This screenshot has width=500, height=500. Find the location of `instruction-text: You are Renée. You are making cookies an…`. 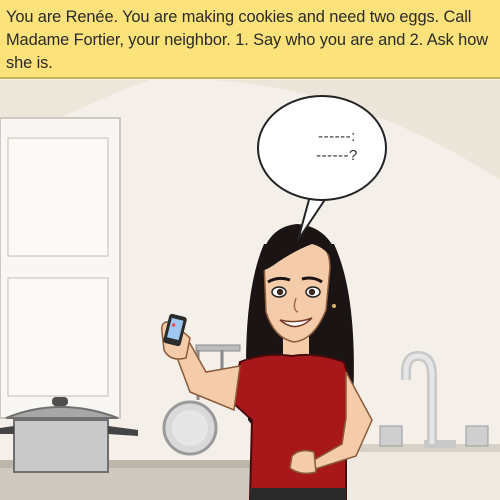

instruction-text: You are Renée. You are making cookies an… is located at coordinates (247, 40).